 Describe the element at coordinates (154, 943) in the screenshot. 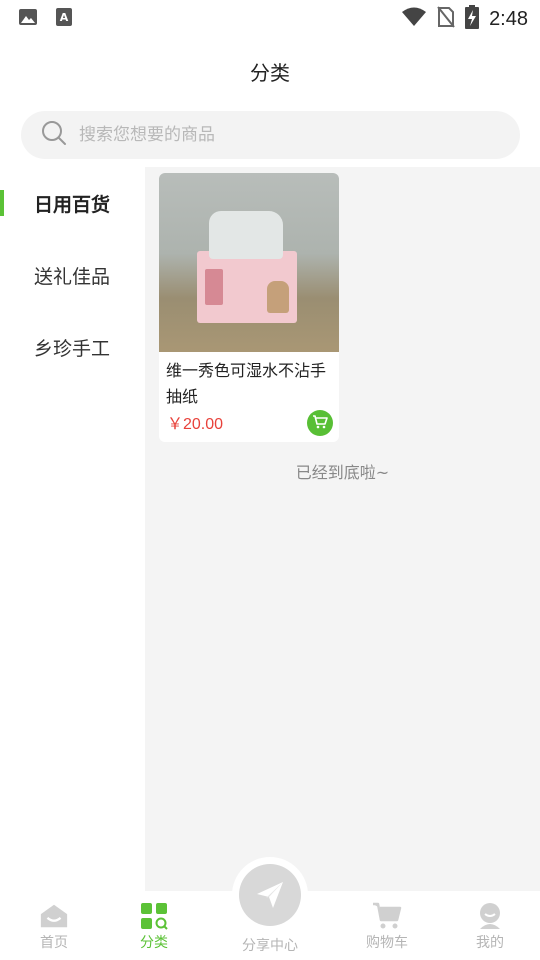

I see `tab-label: 分类` at that location.